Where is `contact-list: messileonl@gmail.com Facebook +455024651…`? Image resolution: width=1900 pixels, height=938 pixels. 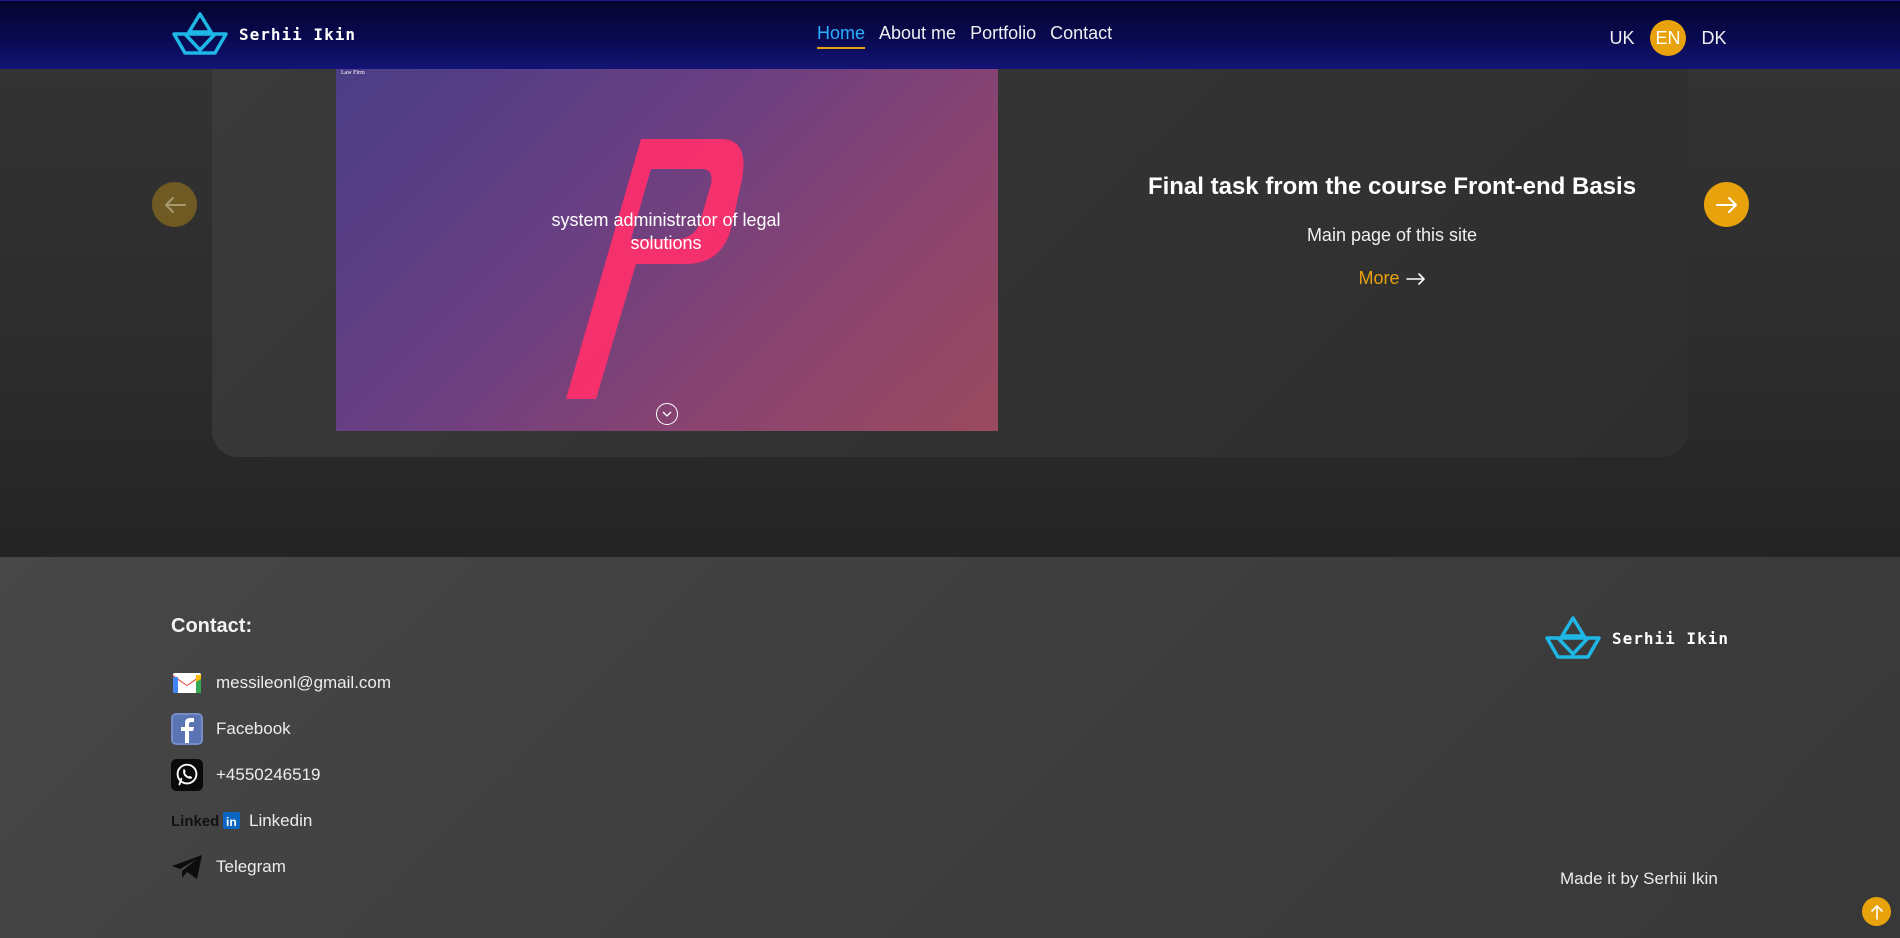 contact-list: messileonl@gmail.com Facebook +455024651… is located at coordinates (281, 775).